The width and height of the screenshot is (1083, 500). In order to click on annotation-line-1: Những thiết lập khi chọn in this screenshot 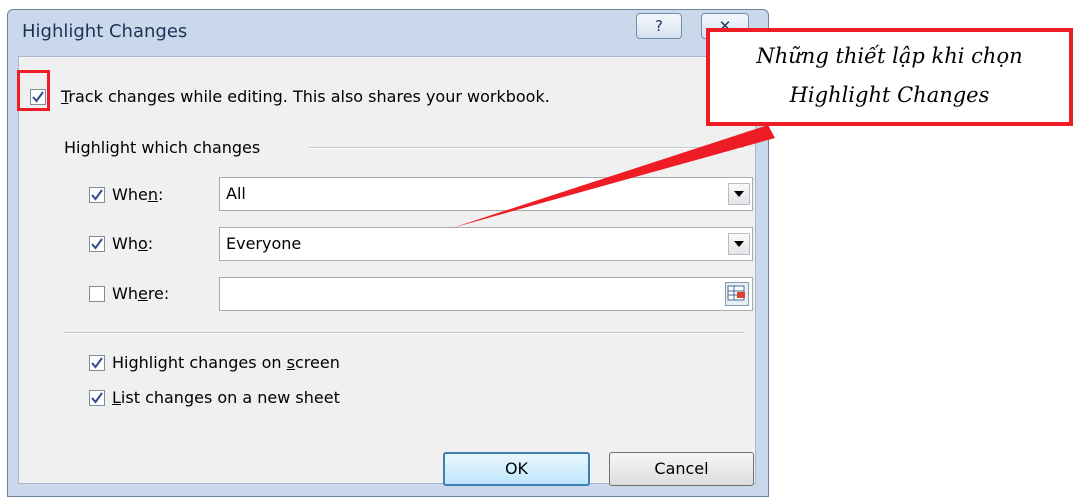, I will do `click(889, 56)`.